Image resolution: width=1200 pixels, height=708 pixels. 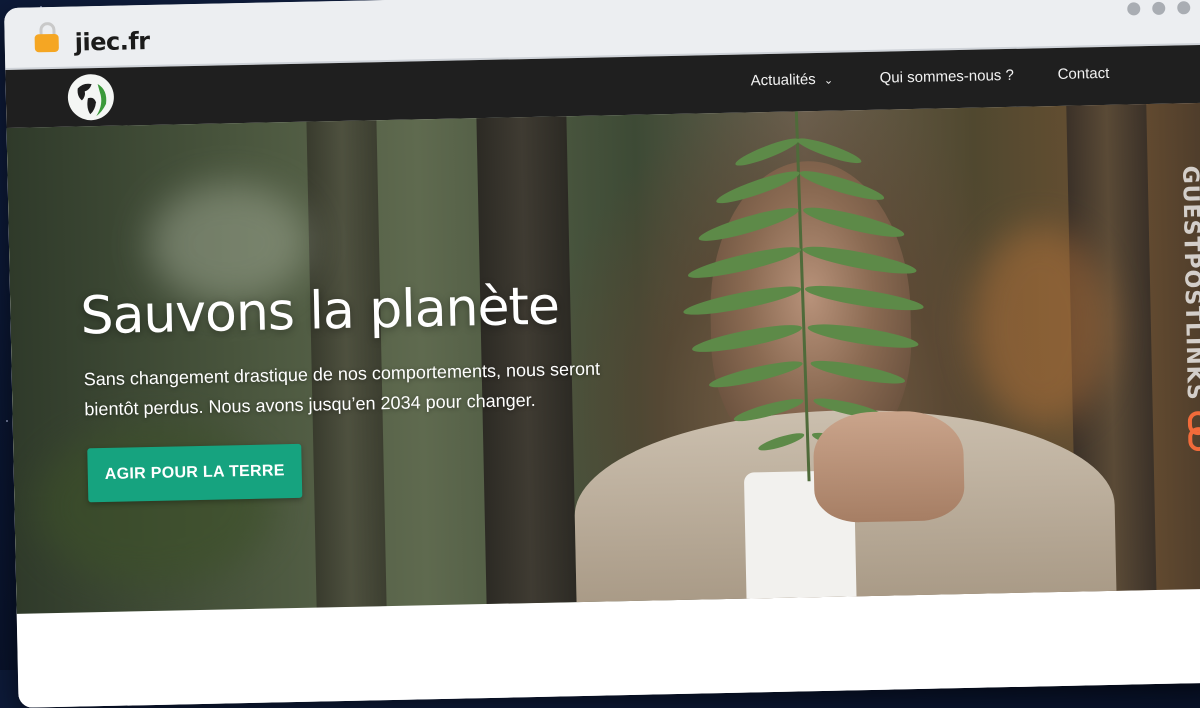 I want to click on link-icon, so click(x=1193, y=431).